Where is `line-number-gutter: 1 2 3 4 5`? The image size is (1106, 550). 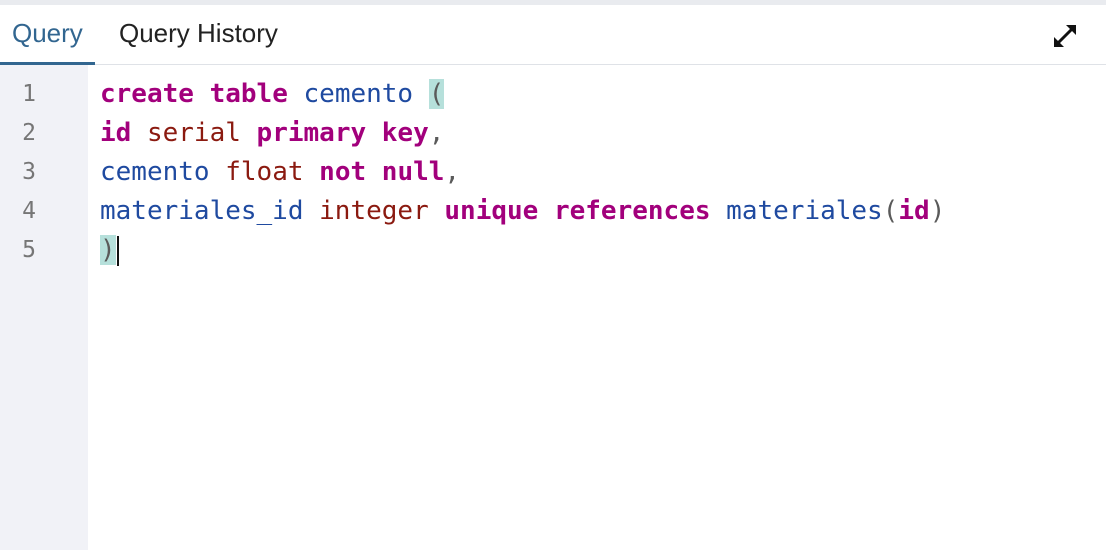
line-number-gutter: 1 2 3 4 5 is located at coordinates (44, 307).